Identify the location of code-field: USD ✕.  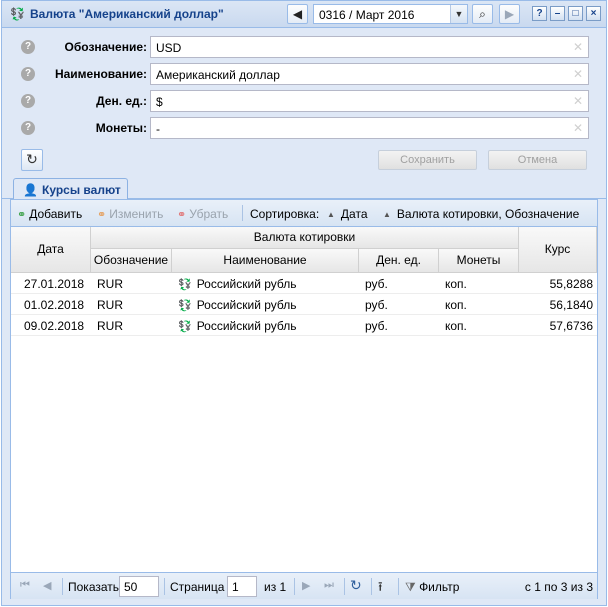
(369, 47).